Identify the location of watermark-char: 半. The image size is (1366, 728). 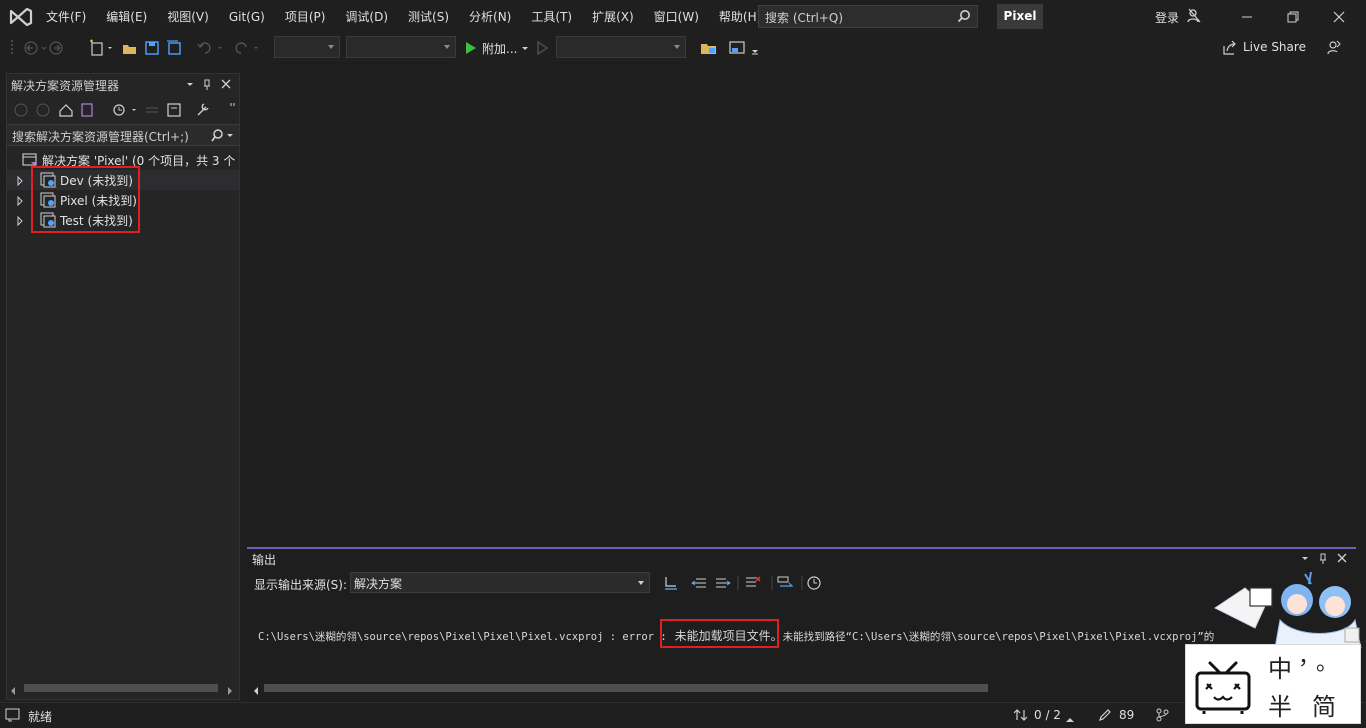
(1280, 707).